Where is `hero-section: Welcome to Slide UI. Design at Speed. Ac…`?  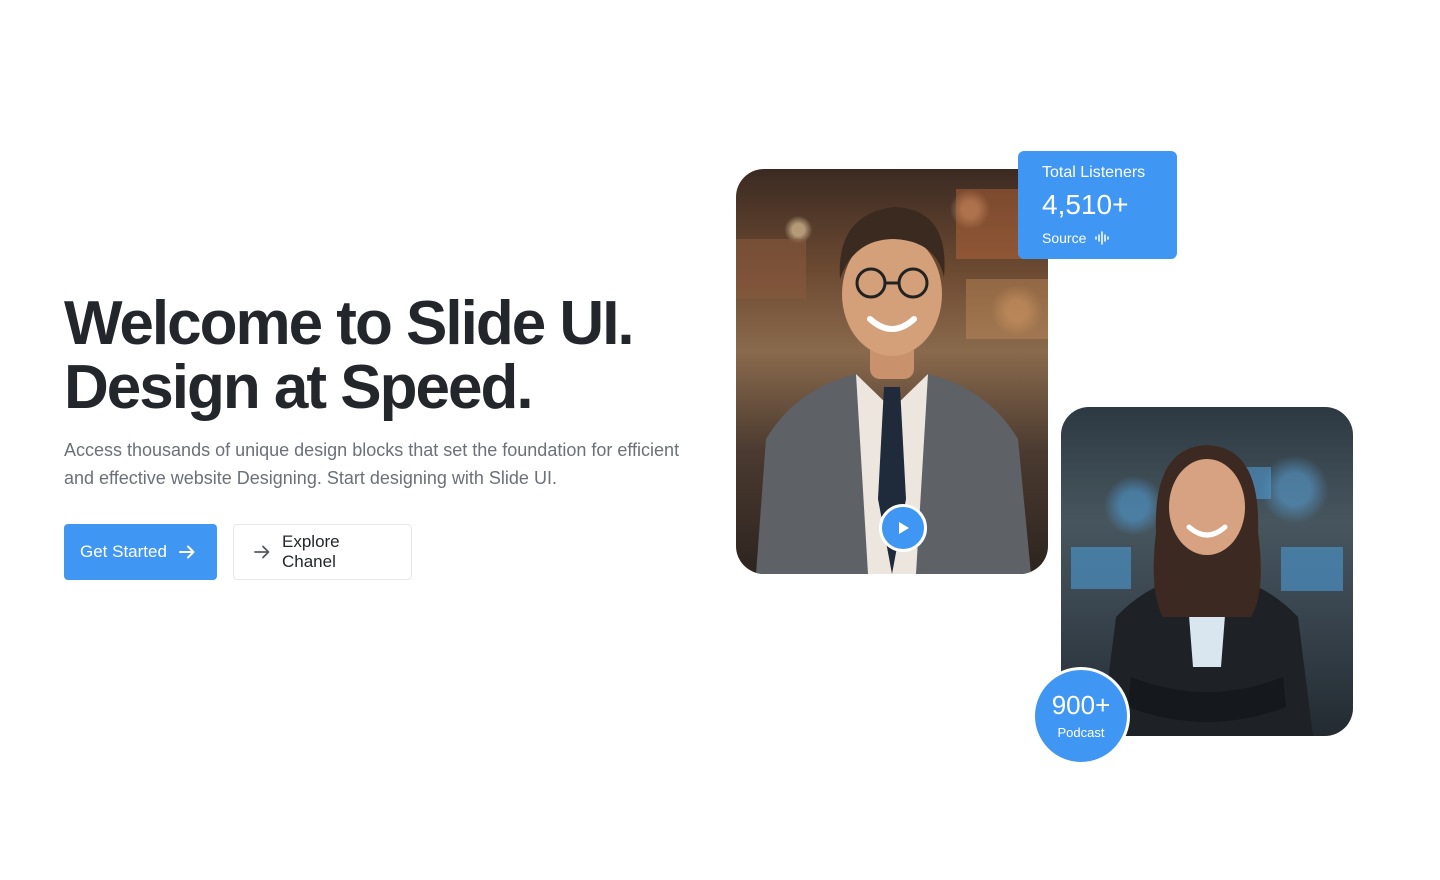
hero-section: Welcome to Slide UI. Design at Speed. Ac… is located at coordinates (384, 436).